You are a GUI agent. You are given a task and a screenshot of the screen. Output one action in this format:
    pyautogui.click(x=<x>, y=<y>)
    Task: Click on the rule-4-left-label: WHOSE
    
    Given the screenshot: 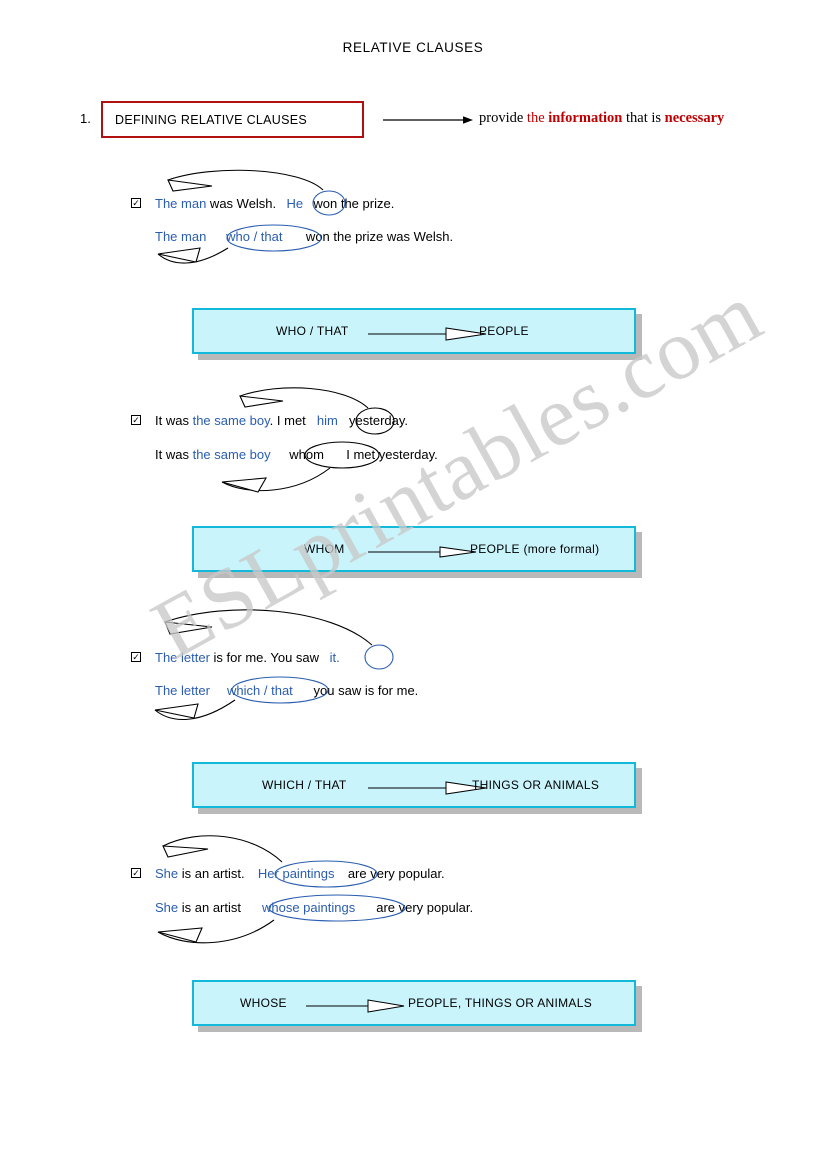 What is the action you would take?
    pyautogui.click(x=263, y=1003)
    